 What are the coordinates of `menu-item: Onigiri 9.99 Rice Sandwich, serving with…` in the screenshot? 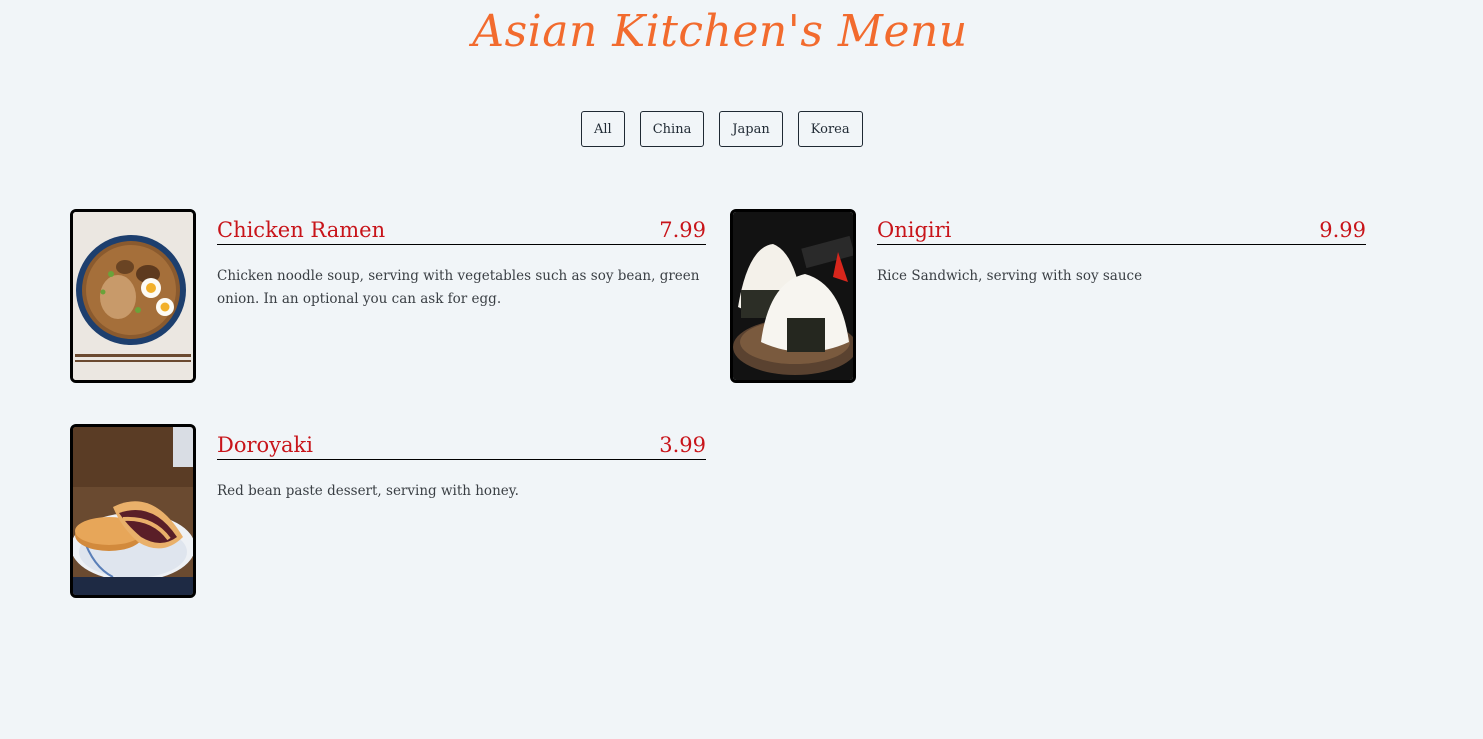 It's located at (1048, 296).